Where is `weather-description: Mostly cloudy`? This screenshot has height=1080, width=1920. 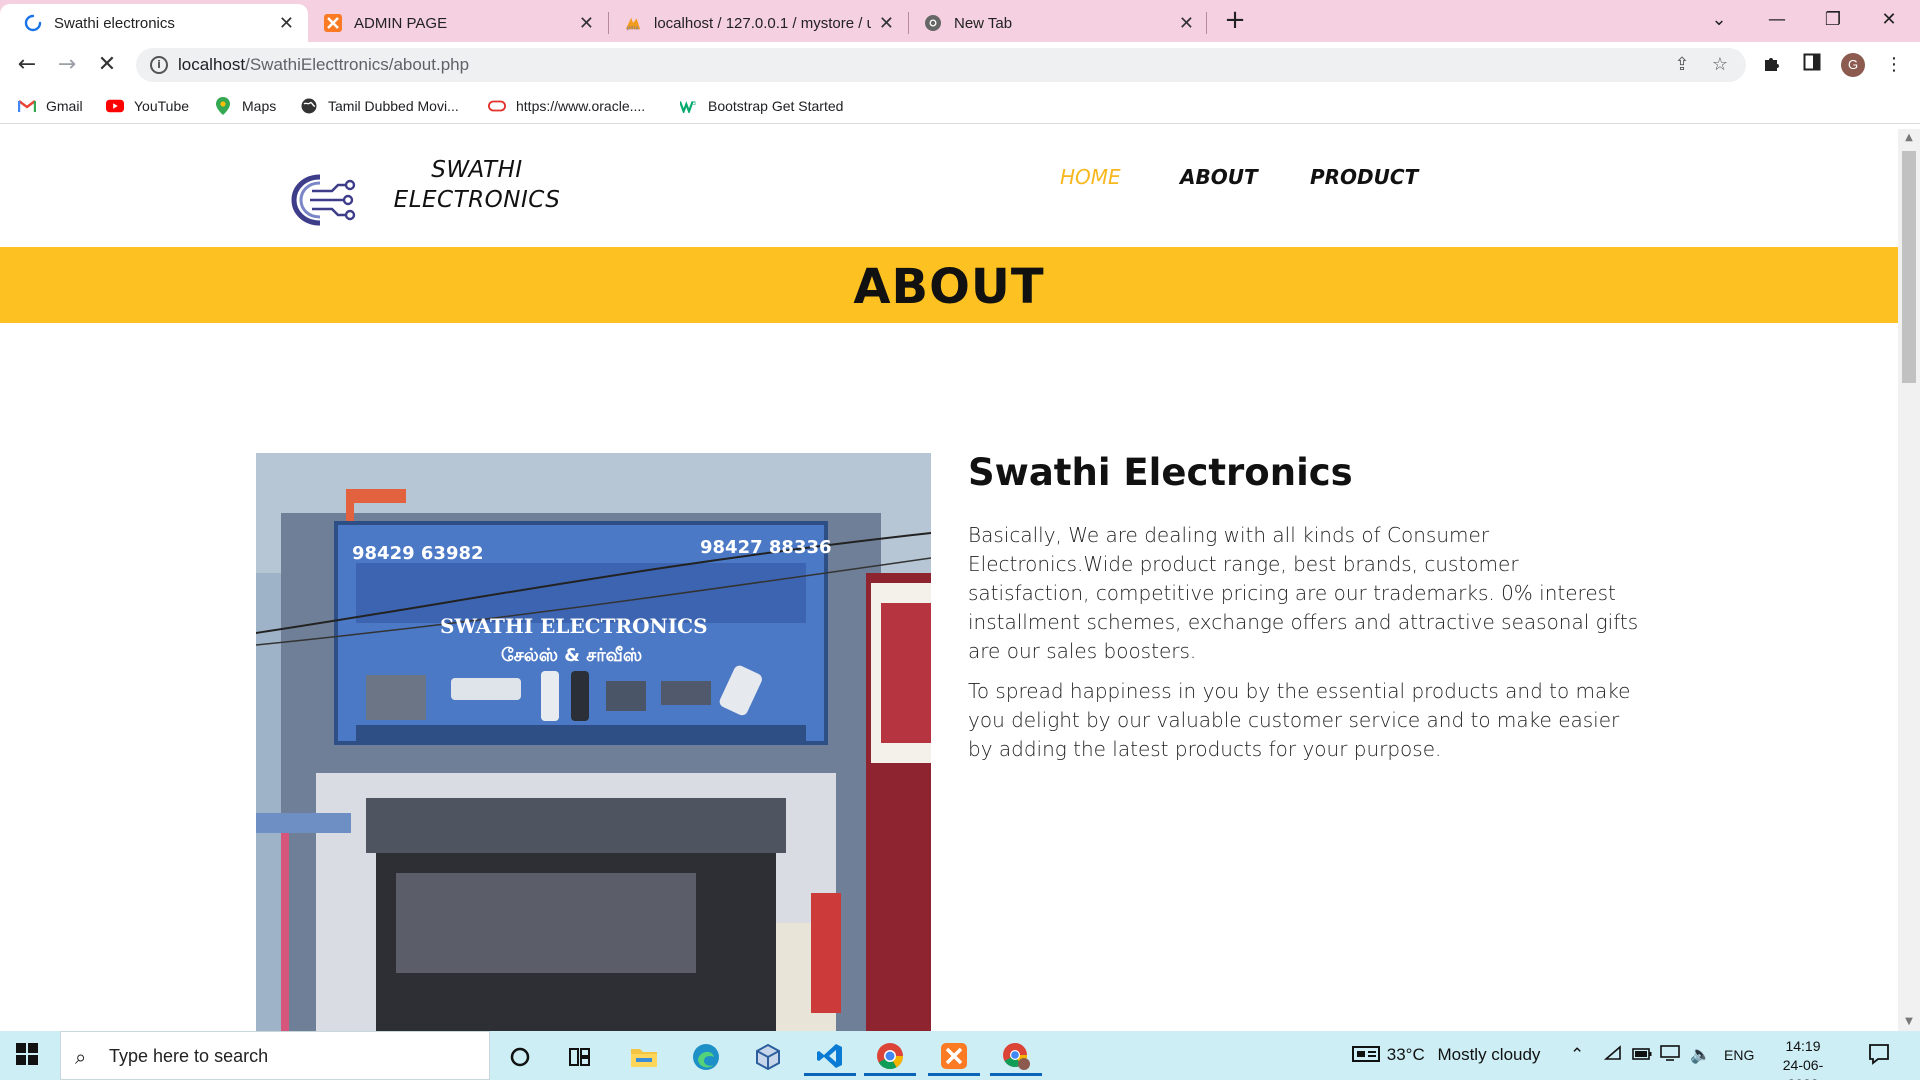
weather-description: Mostly cloudy is located at coordinates (1489, 1054).